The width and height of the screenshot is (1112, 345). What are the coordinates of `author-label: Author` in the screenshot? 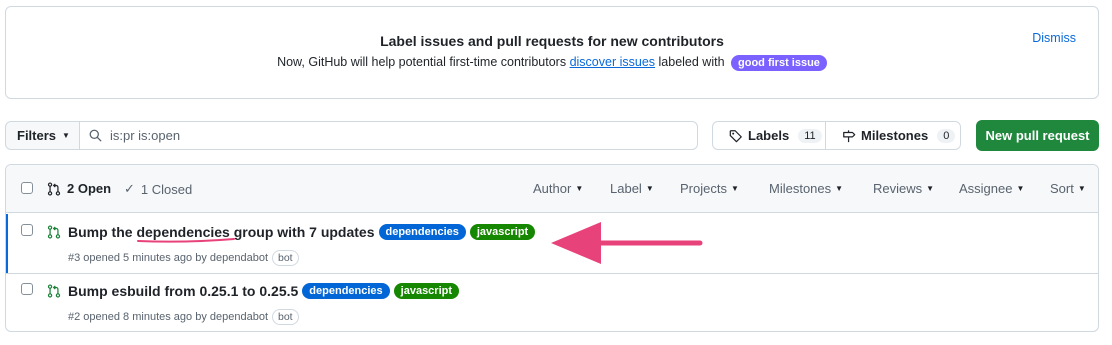 It's located at (552, 188).